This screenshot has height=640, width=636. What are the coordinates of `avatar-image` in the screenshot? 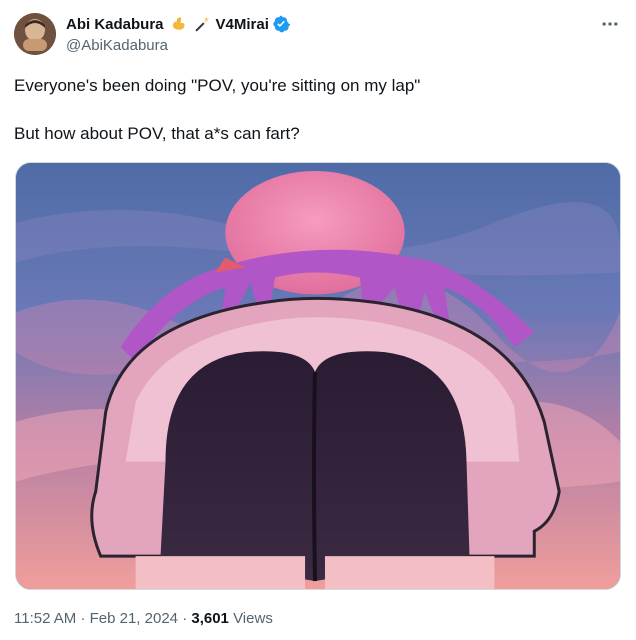 It's located at (35, 34).